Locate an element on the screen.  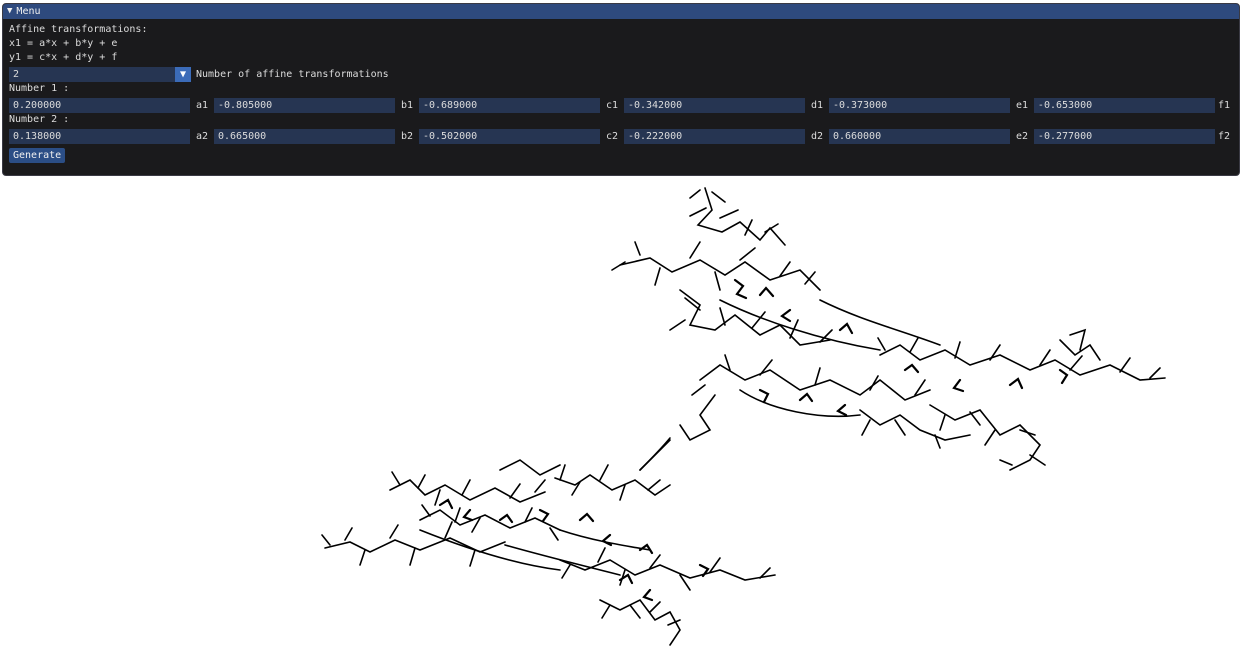
generate-button: Generate is located at coordinates (37, 155).